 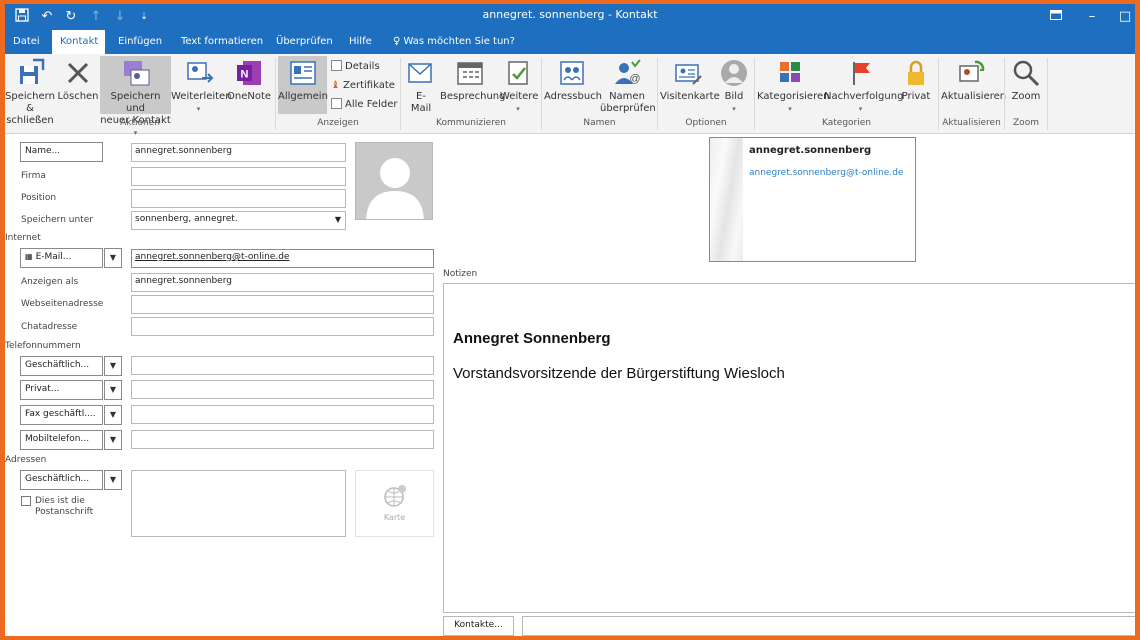 I want to click on magnifier-icon, so click(x=1026, y=73).